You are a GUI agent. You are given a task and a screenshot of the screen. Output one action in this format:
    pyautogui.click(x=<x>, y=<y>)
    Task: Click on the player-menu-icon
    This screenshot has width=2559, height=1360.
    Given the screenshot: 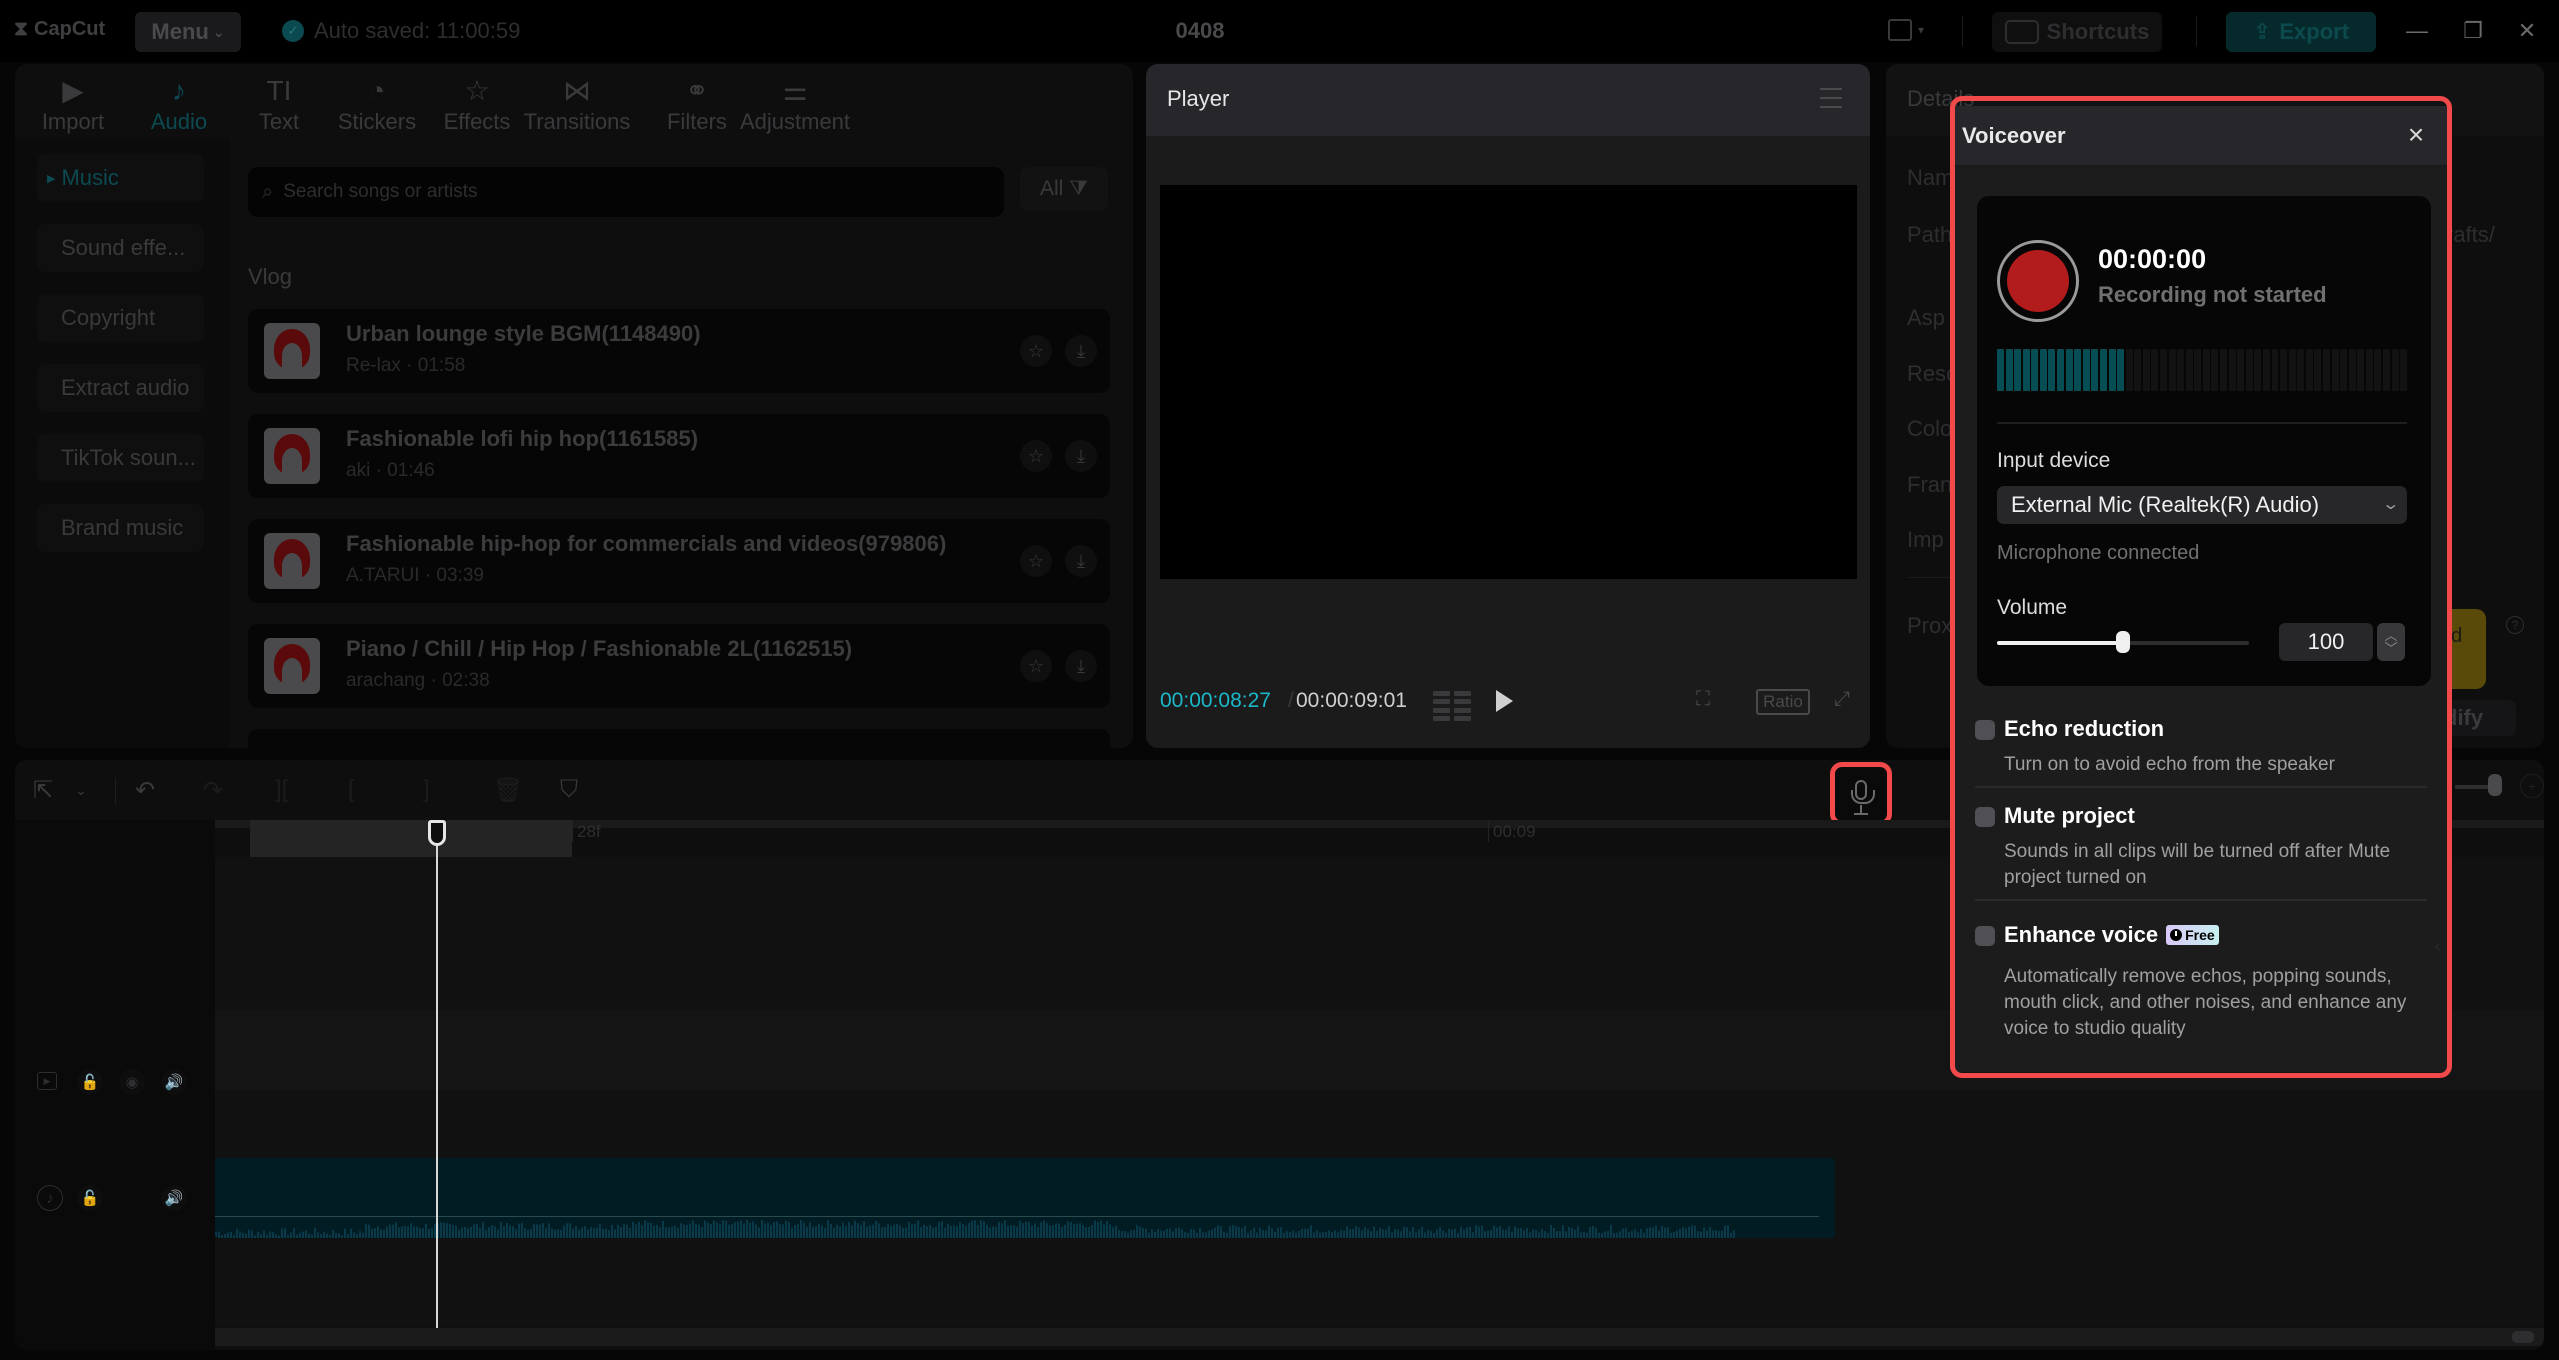 What is the action you would take?
    pyautogui.click(x=1831, y=98)
    